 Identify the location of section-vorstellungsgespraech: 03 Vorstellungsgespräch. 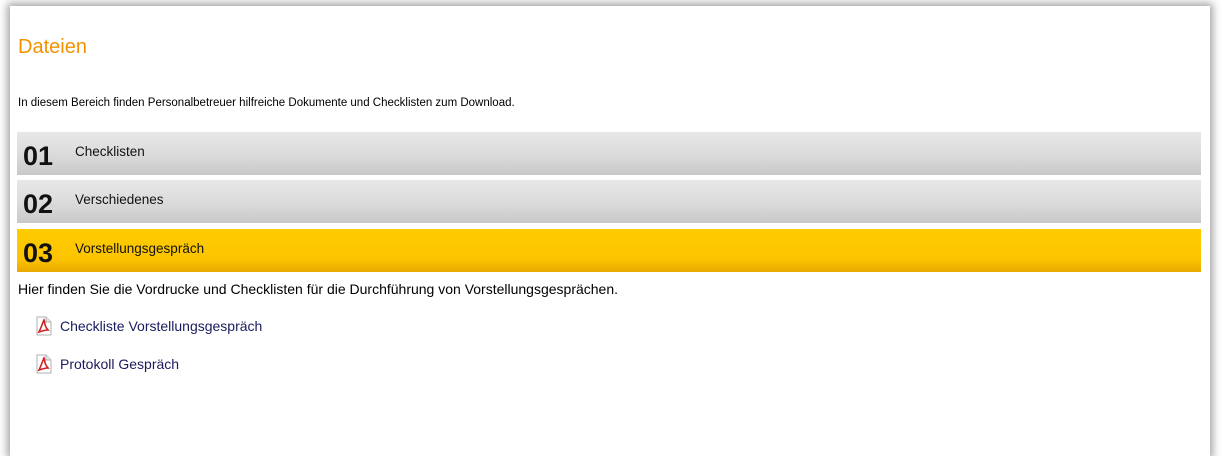
(609, 250).